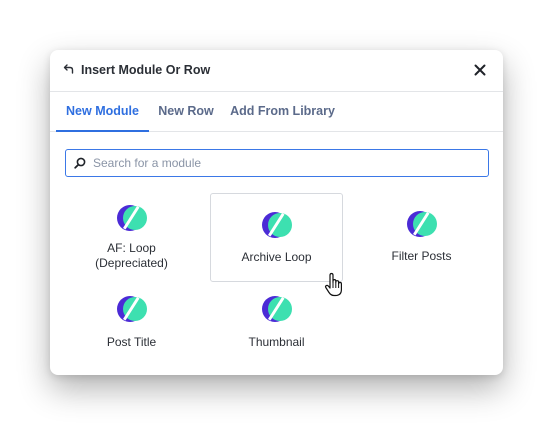 The height and width of the screenshot is (425, 553). I want to click on close-icon, so click(480, 70).